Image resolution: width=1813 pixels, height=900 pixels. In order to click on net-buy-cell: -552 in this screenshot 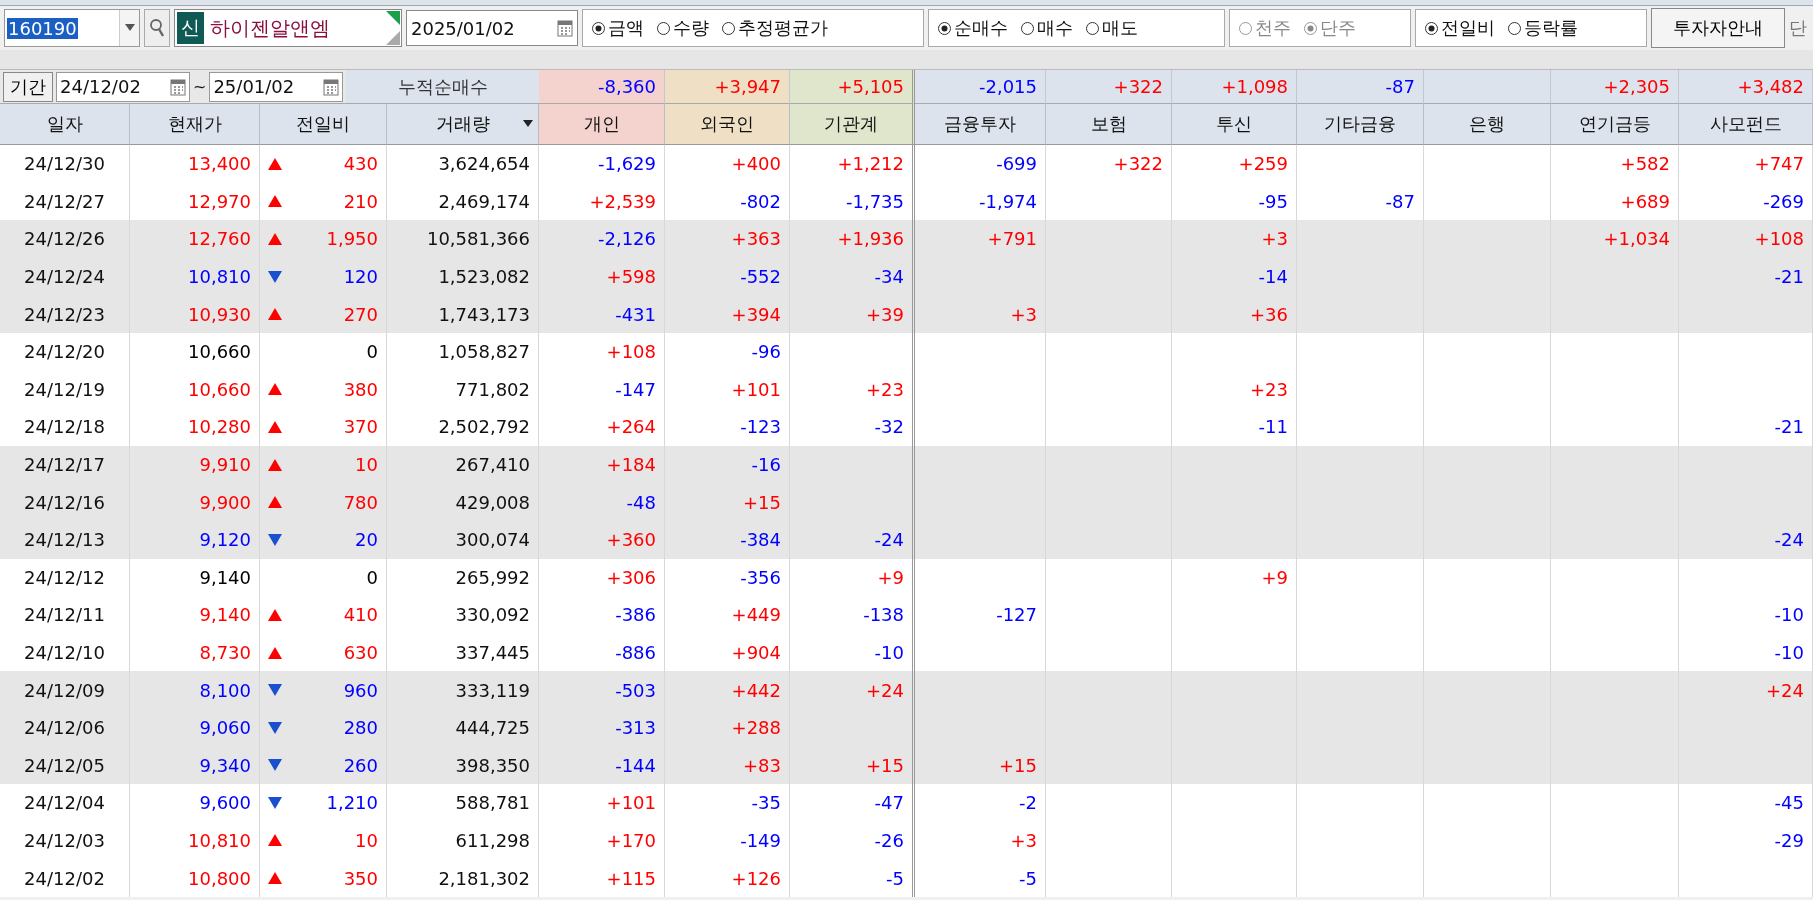, I will do `click(727, 276)`.